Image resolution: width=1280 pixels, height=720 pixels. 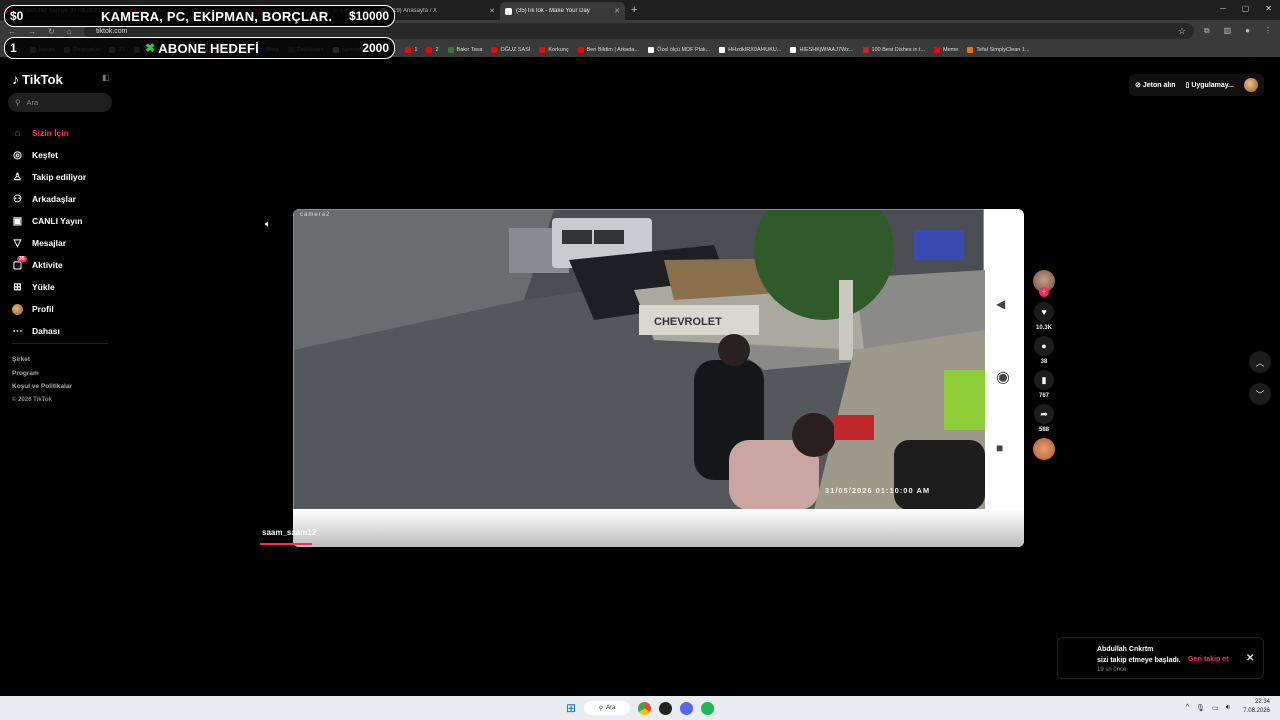 What do you see at coordinates (106, 77) in the screenshot?
I see `collapse-sidebar-icon: ◧` at bounding box center [106, 77].